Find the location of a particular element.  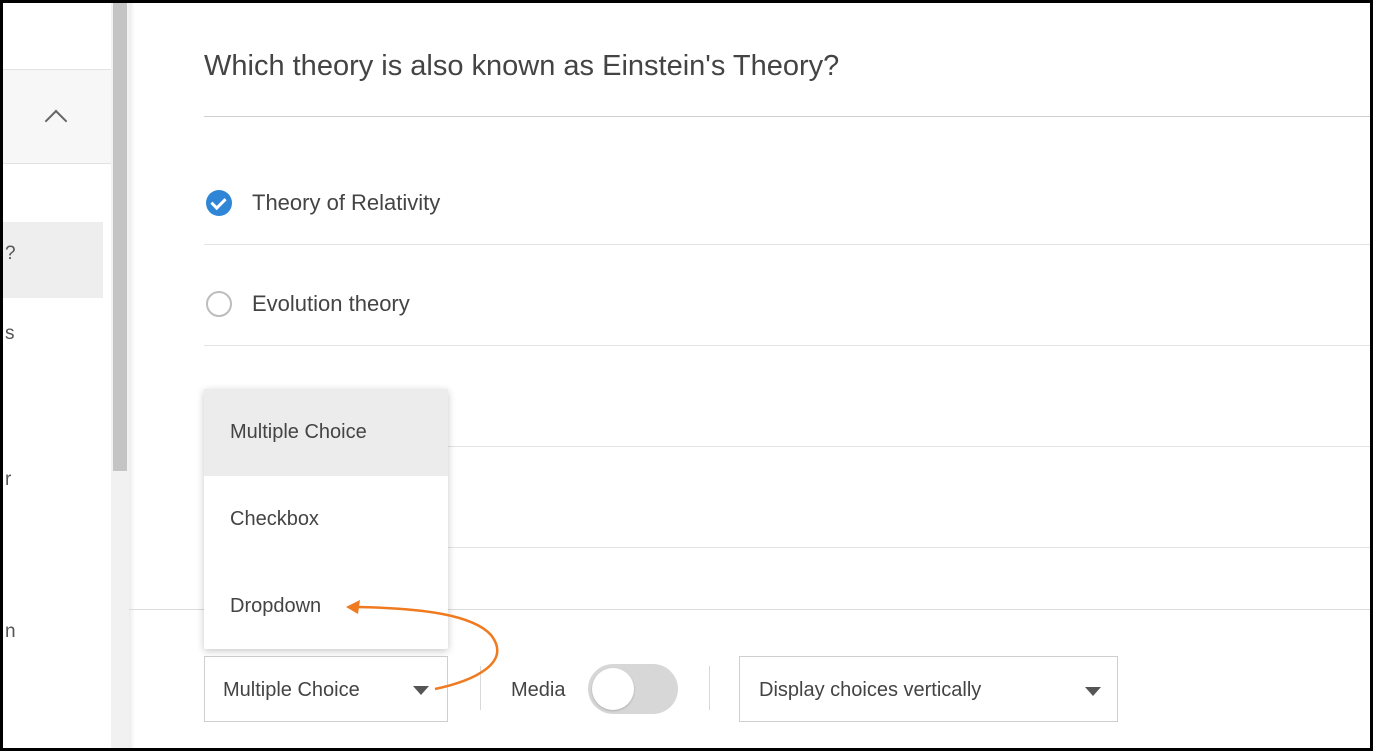

menu-item-multiple-choice: Multiple Choice is located at coordinates (326, 432).